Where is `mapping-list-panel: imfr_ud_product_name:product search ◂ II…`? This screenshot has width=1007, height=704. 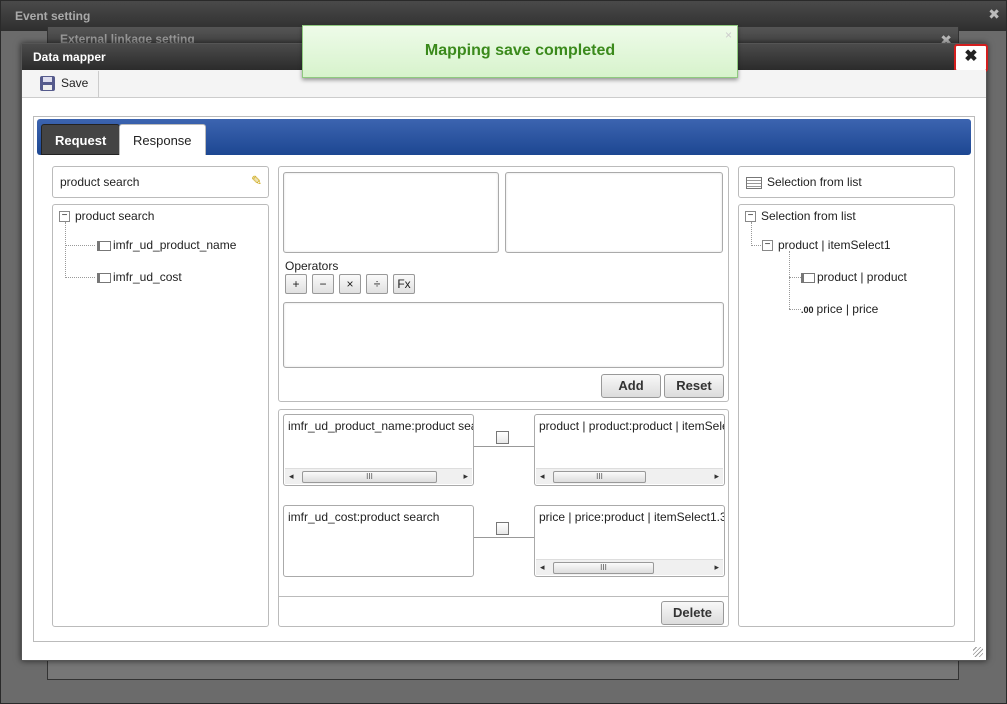
mapping-list-panel: imfr_ud_product_name:product search ◂ II… is located at coordinates (503, 518).